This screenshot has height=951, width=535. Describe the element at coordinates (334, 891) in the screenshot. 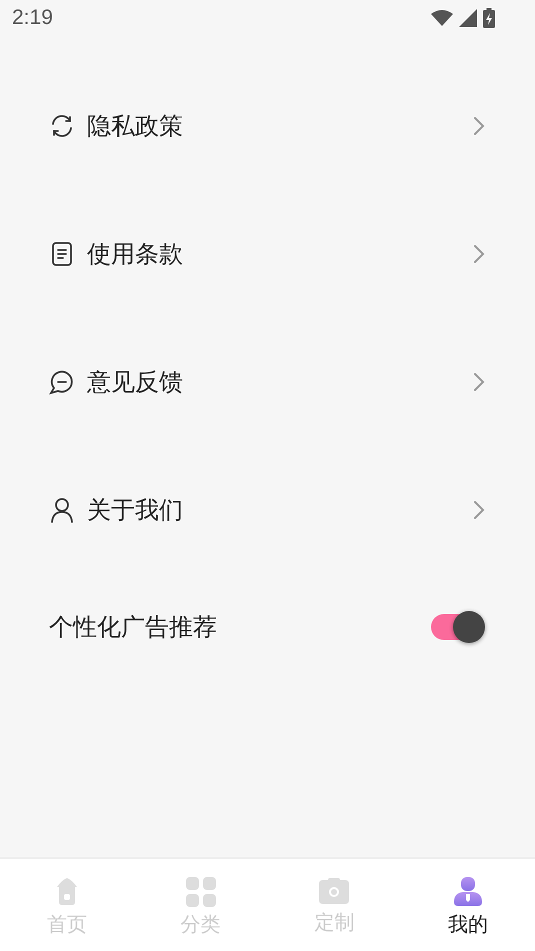

I see `camera-icon` at that location.